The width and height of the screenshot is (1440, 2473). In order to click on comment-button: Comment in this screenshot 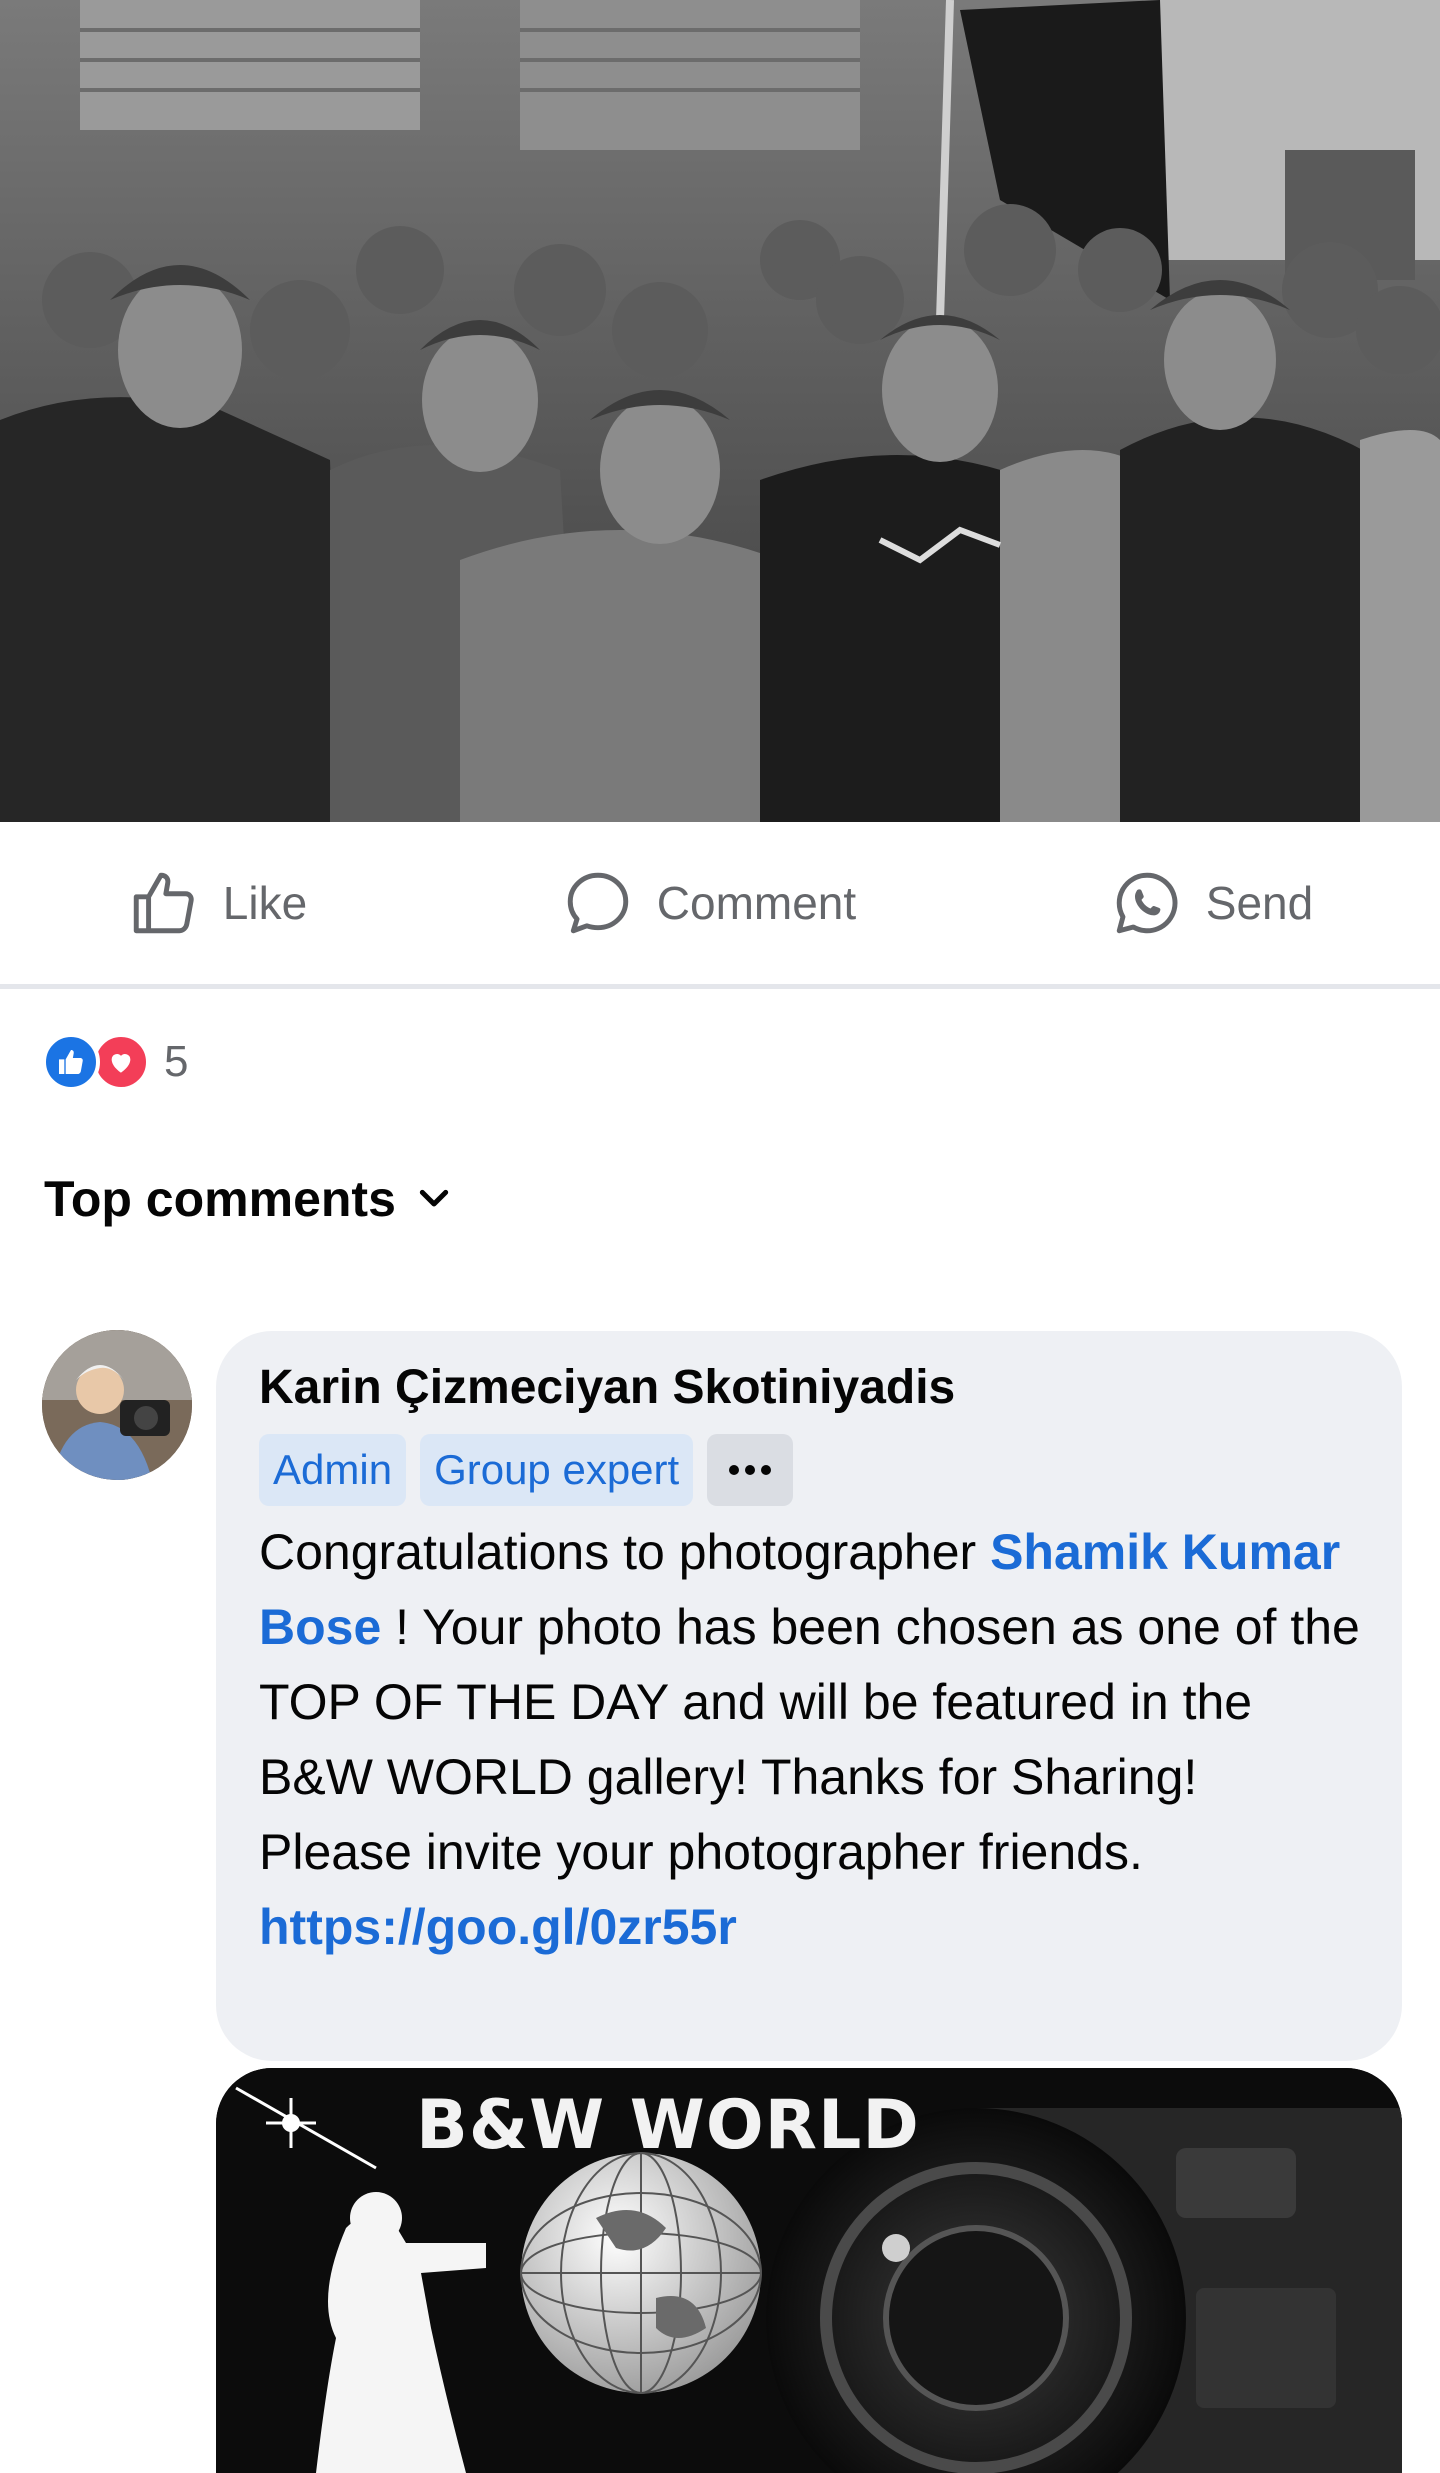, I will do `click(708, 903)`.